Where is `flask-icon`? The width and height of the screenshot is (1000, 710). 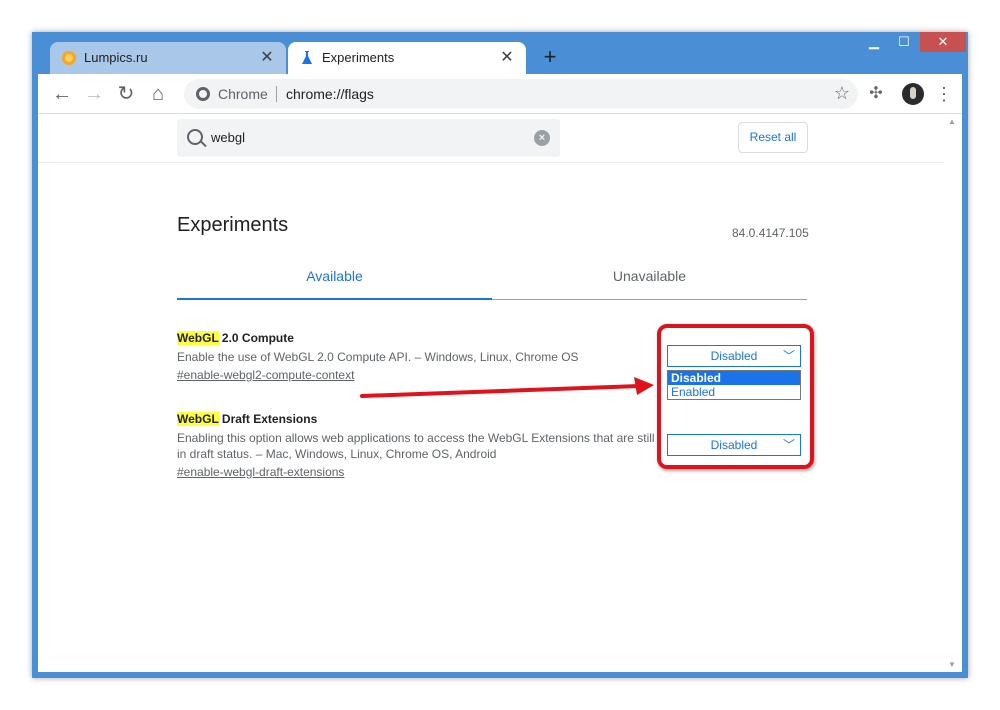
flask-icon is located at coordinates (307, 57).